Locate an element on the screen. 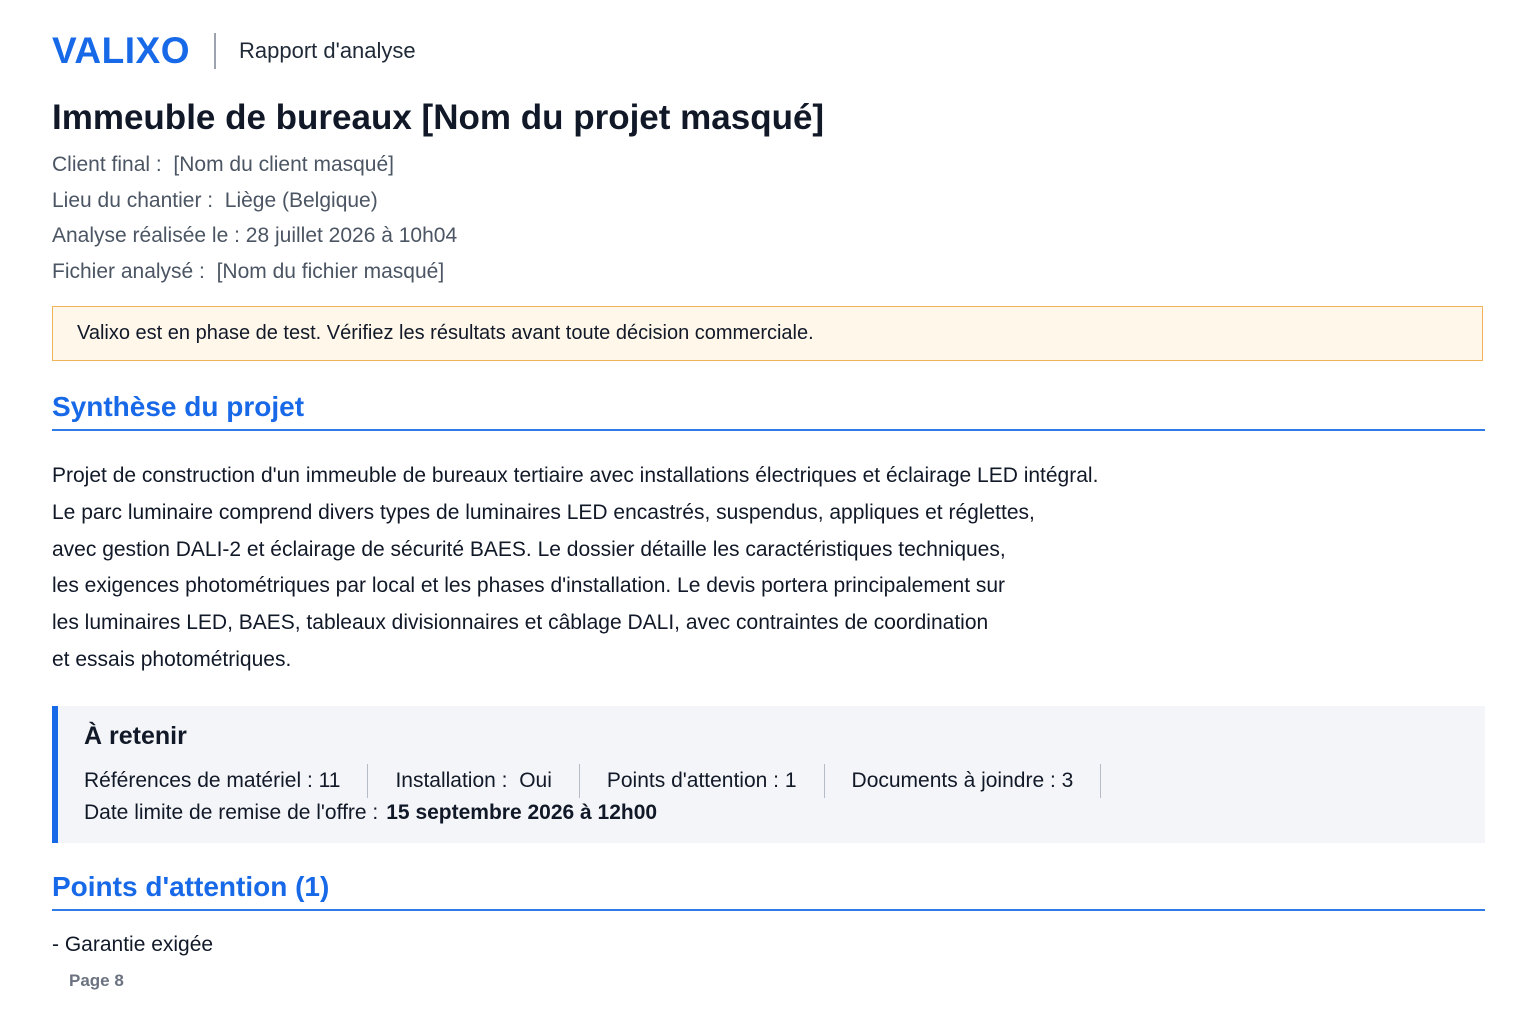 The image size is (1536, 1024). stat-value: 11 is located at coordinates (329, 780).